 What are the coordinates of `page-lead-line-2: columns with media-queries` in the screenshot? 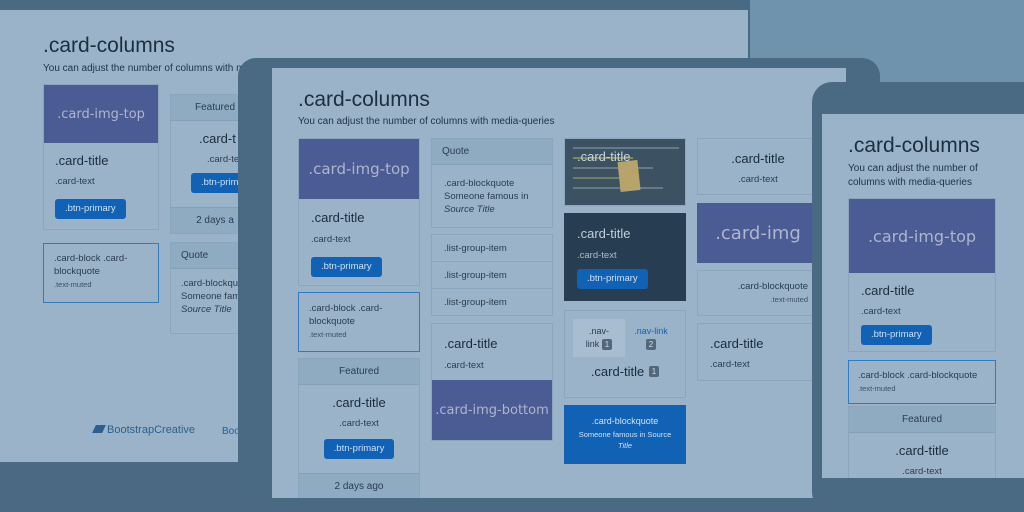 It's located at (910, 182).